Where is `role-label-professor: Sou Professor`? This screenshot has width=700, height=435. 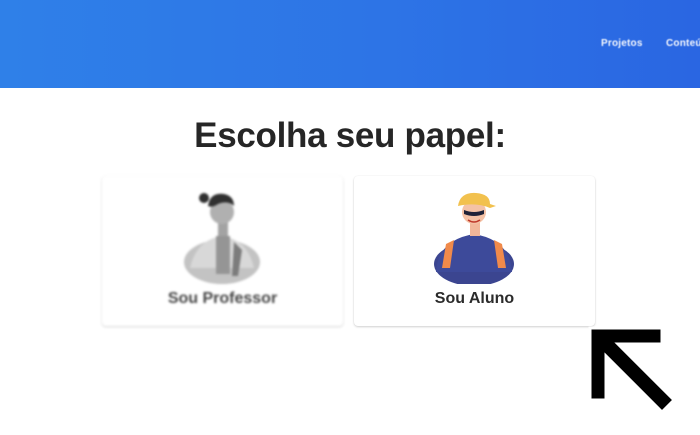 role-label-professor: Sou Professor is located at coordinates (222, 298).